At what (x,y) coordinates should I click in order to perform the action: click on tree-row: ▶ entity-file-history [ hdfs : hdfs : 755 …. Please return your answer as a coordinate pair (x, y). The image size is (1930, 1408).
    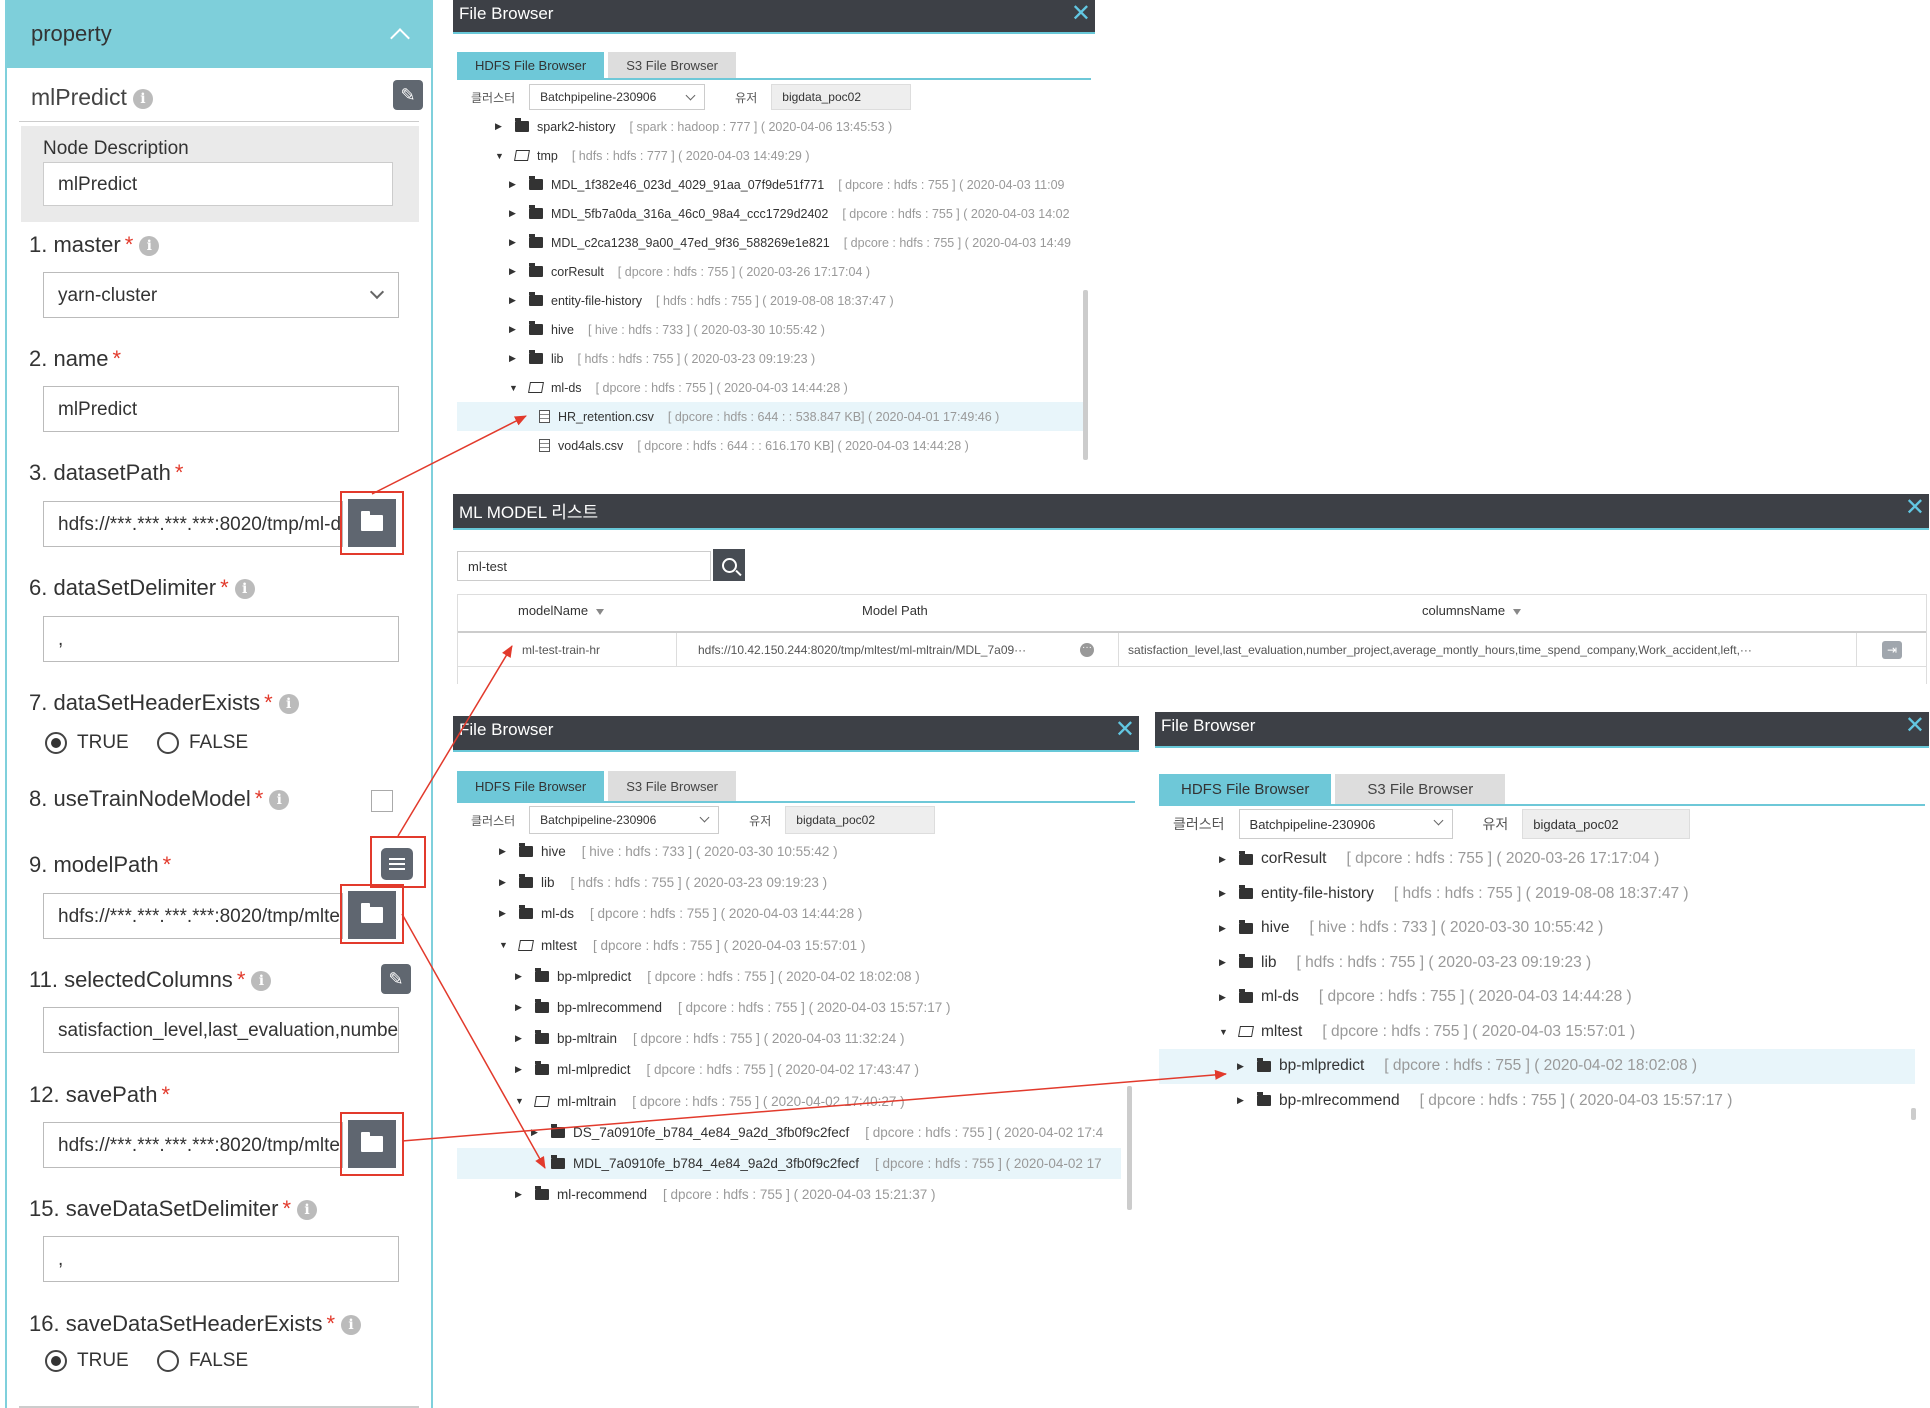
    Looking at the image, I should click on (770, 300).